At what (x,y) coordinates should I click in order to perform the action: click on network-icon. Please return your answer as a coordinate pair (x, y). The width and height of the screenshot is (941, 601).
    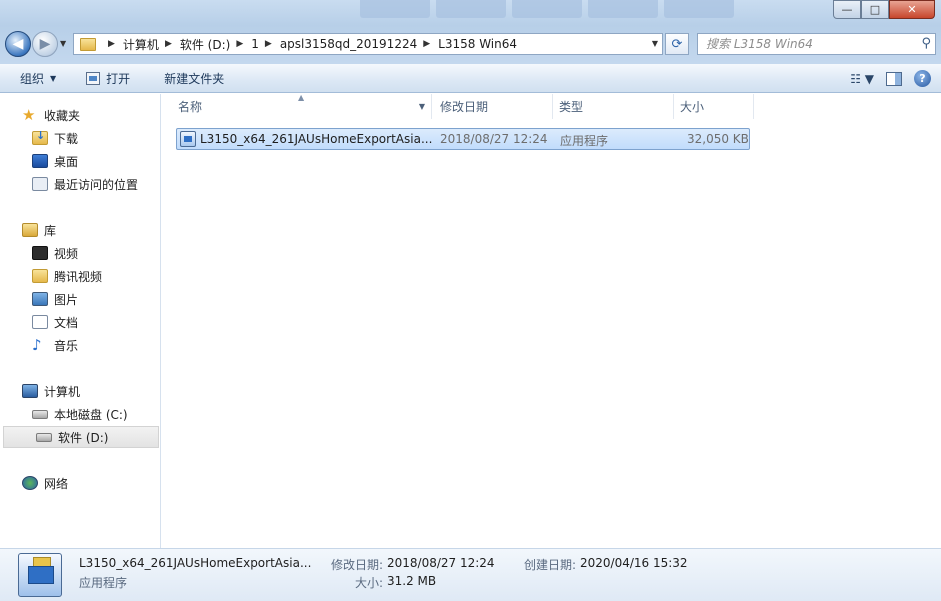
    Looking at the image, I should click on (30, 483).